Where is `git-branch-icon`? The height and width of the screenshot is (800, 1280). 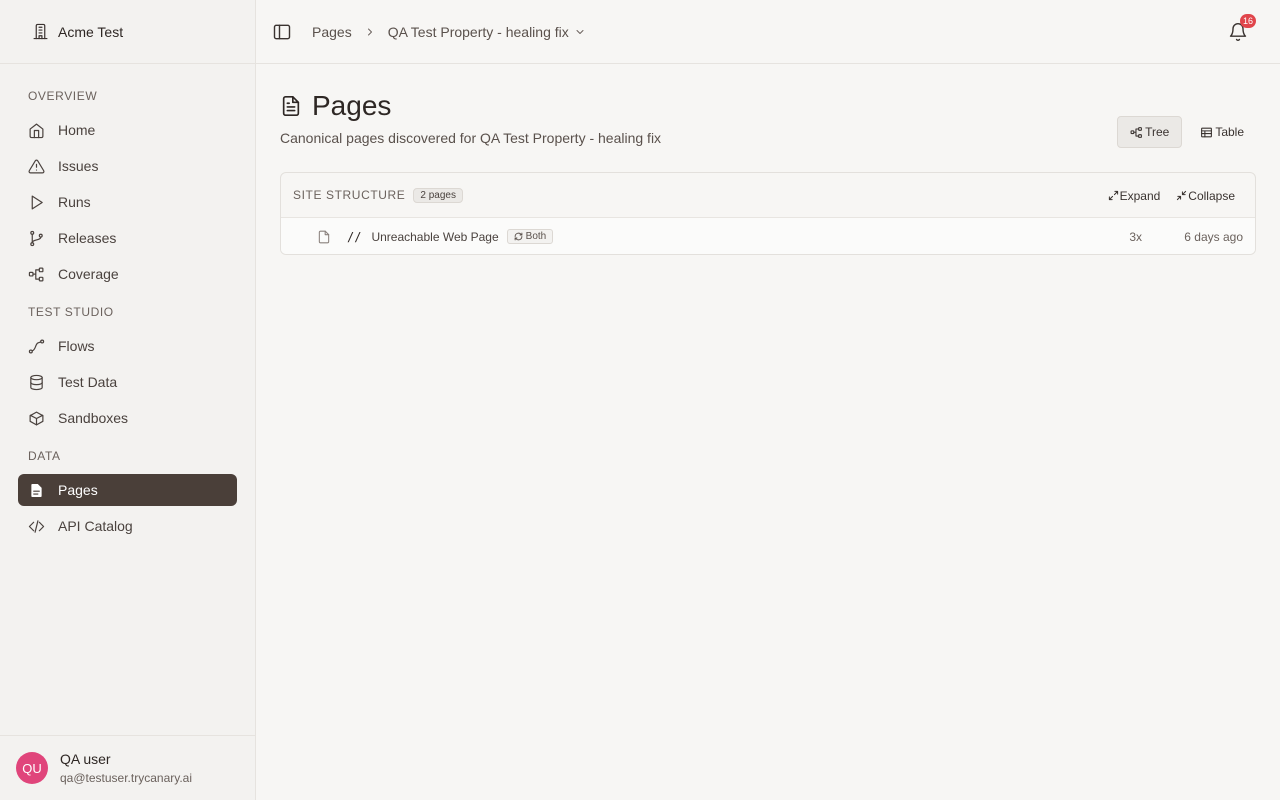 git-branch-icon is located at coordinates (36, 238).